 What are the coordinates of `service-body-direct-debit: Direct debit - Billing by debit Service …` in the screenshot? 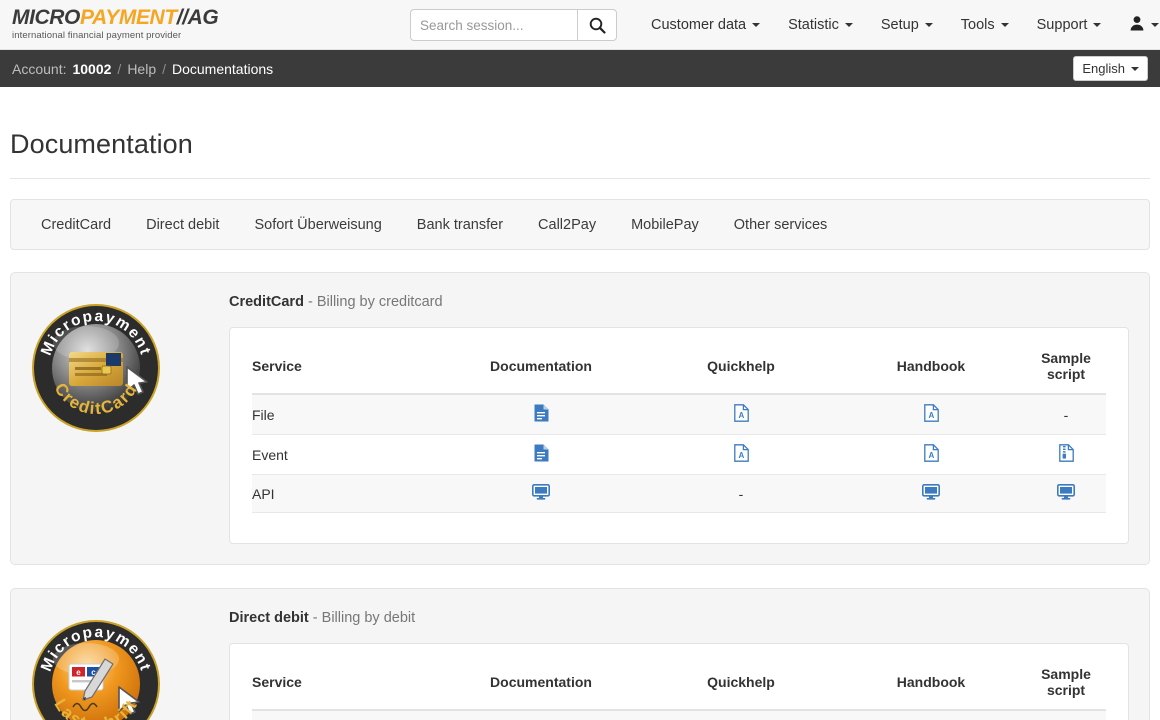 It's located at (679, 663).